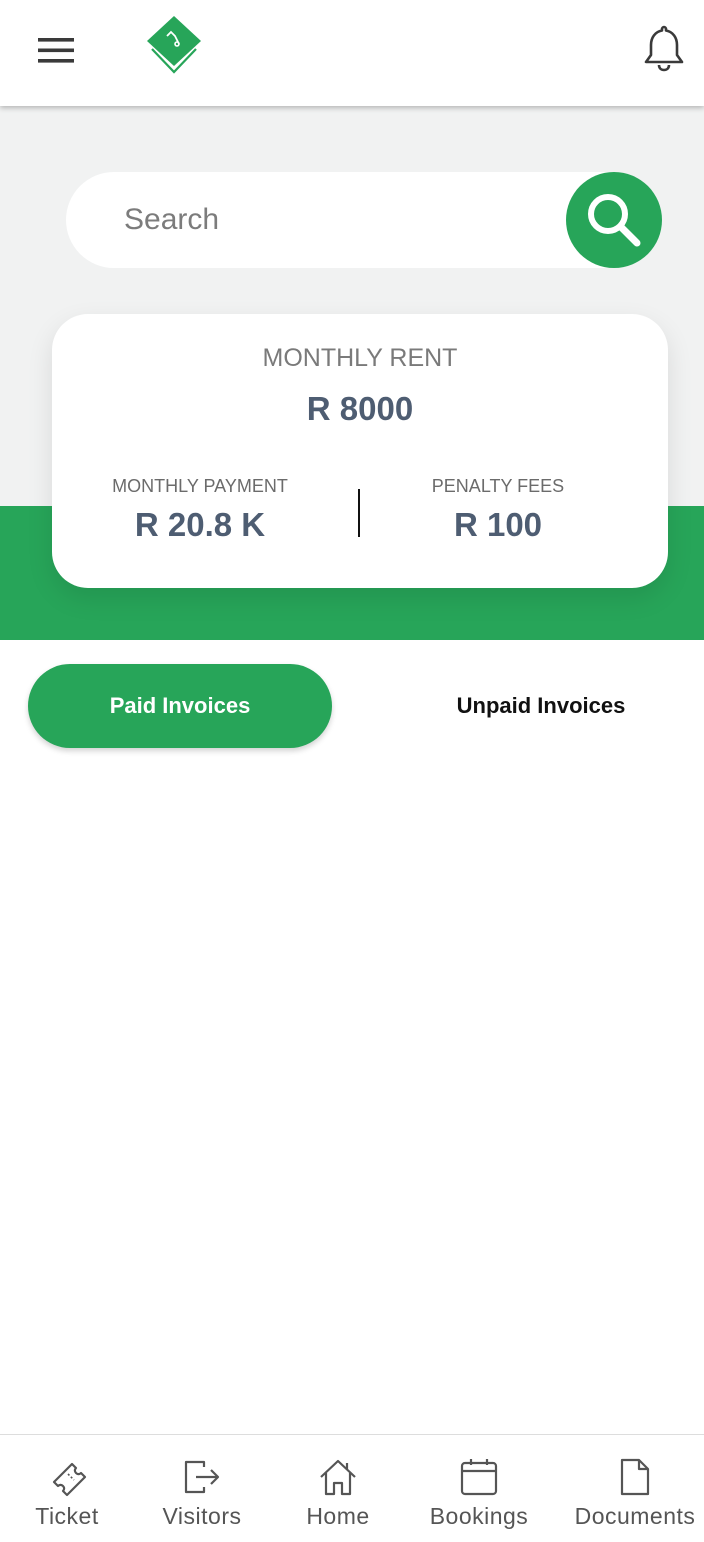 The width and height of the screenshot is (704, 1542). I want to click on nav-label-home: Home, so click(338, 1516).